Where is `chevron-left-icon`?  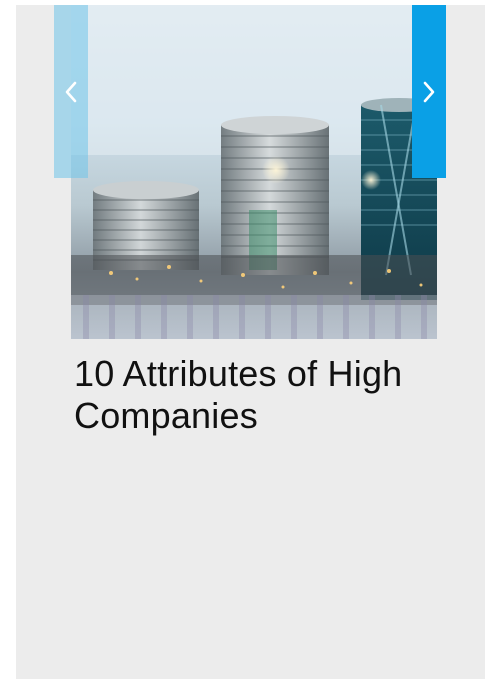 chevron-left-icon is located at coordinates (71, 92).